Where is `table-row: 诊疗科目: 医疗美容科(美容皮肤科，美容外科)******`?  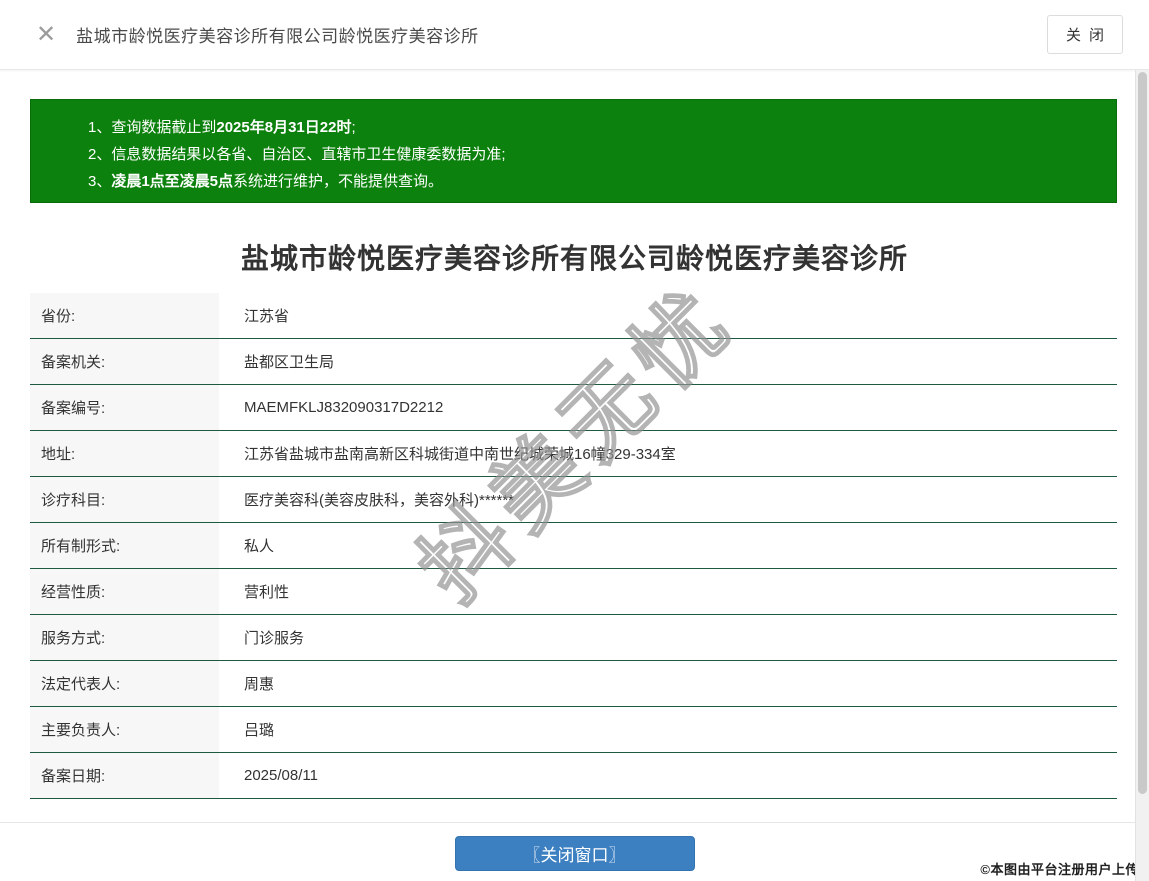
table-row: 诊疗科目: 医疗美容科(美容皮肤科，美容外科)****** is located at coordinates (573, 500).